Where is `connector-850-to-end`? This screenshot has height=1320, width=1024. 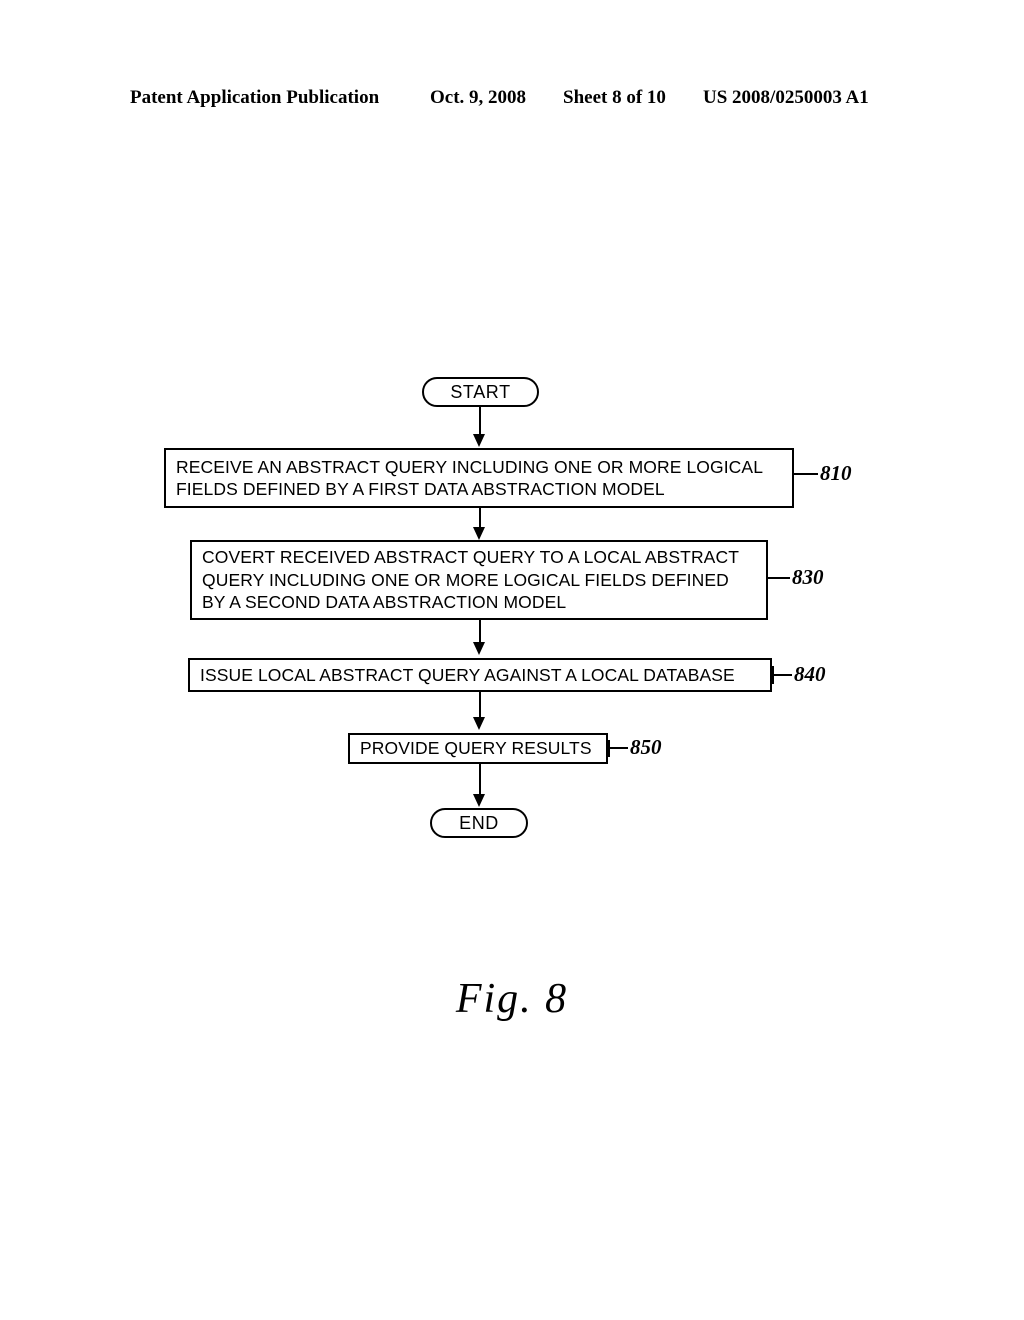 connector-850-to-end is located at coordinates (480, 780).